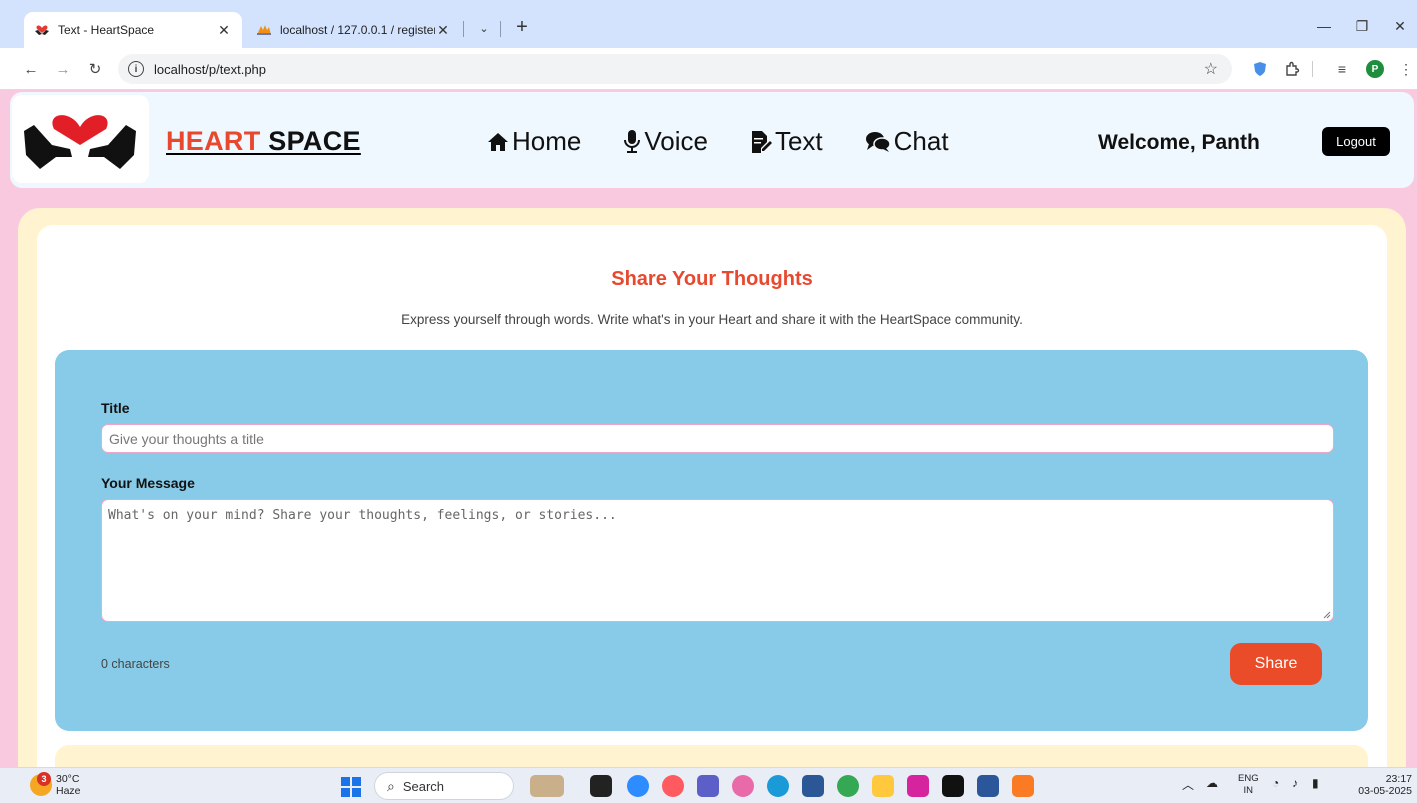  I want to click on clock-time: 23:17, so click(1398, 779).